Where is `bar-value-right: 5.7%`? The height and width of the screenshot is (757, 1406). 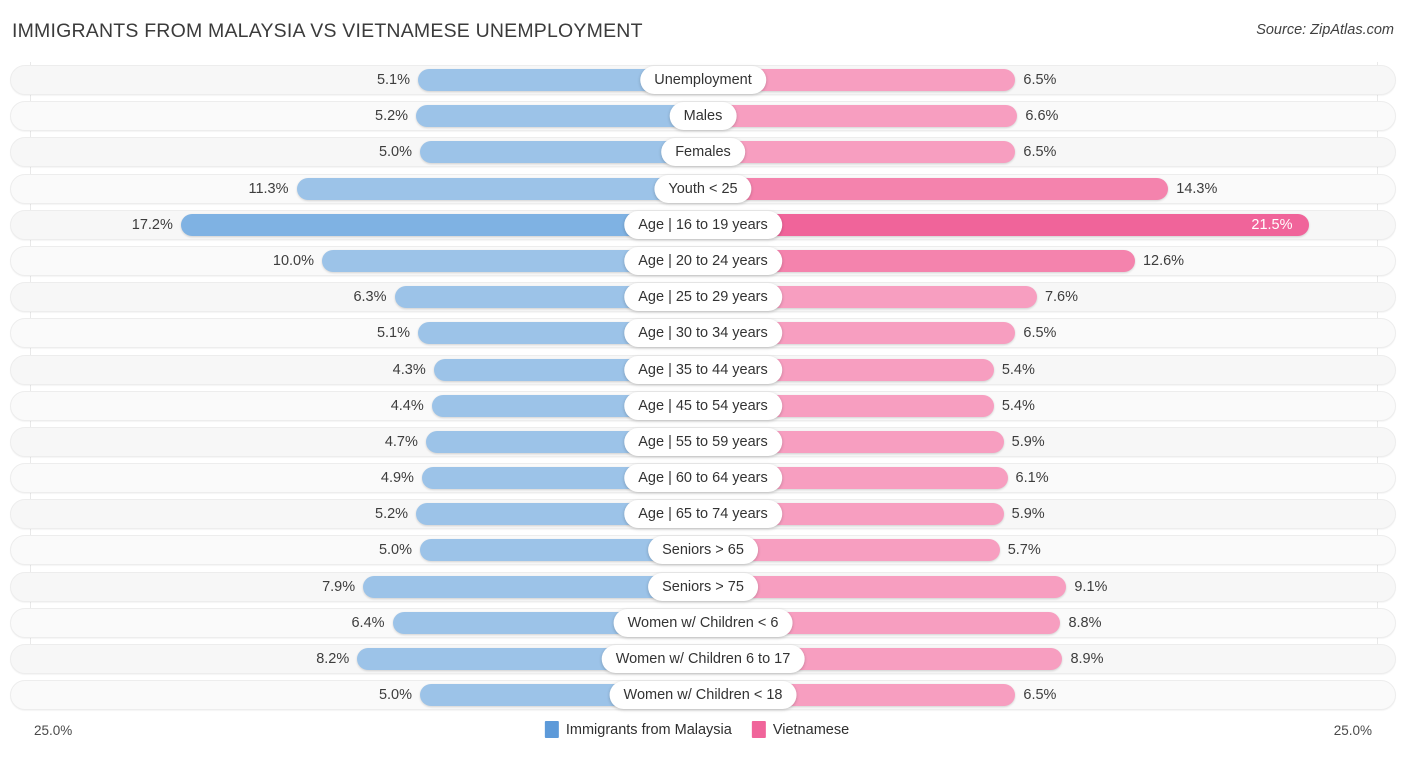
bar-value-right: 5.7% is located at coordinates (1024, 550).